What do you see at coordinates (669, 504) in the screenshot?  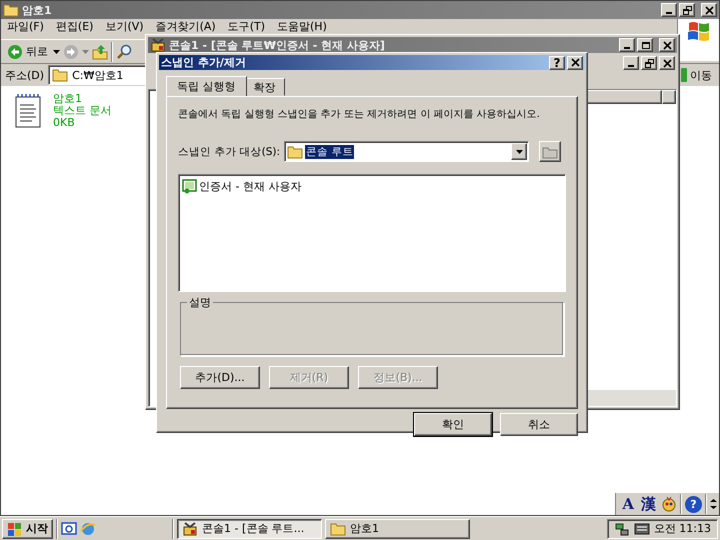 I see `palette-icon` at bounding box center [669, 504].